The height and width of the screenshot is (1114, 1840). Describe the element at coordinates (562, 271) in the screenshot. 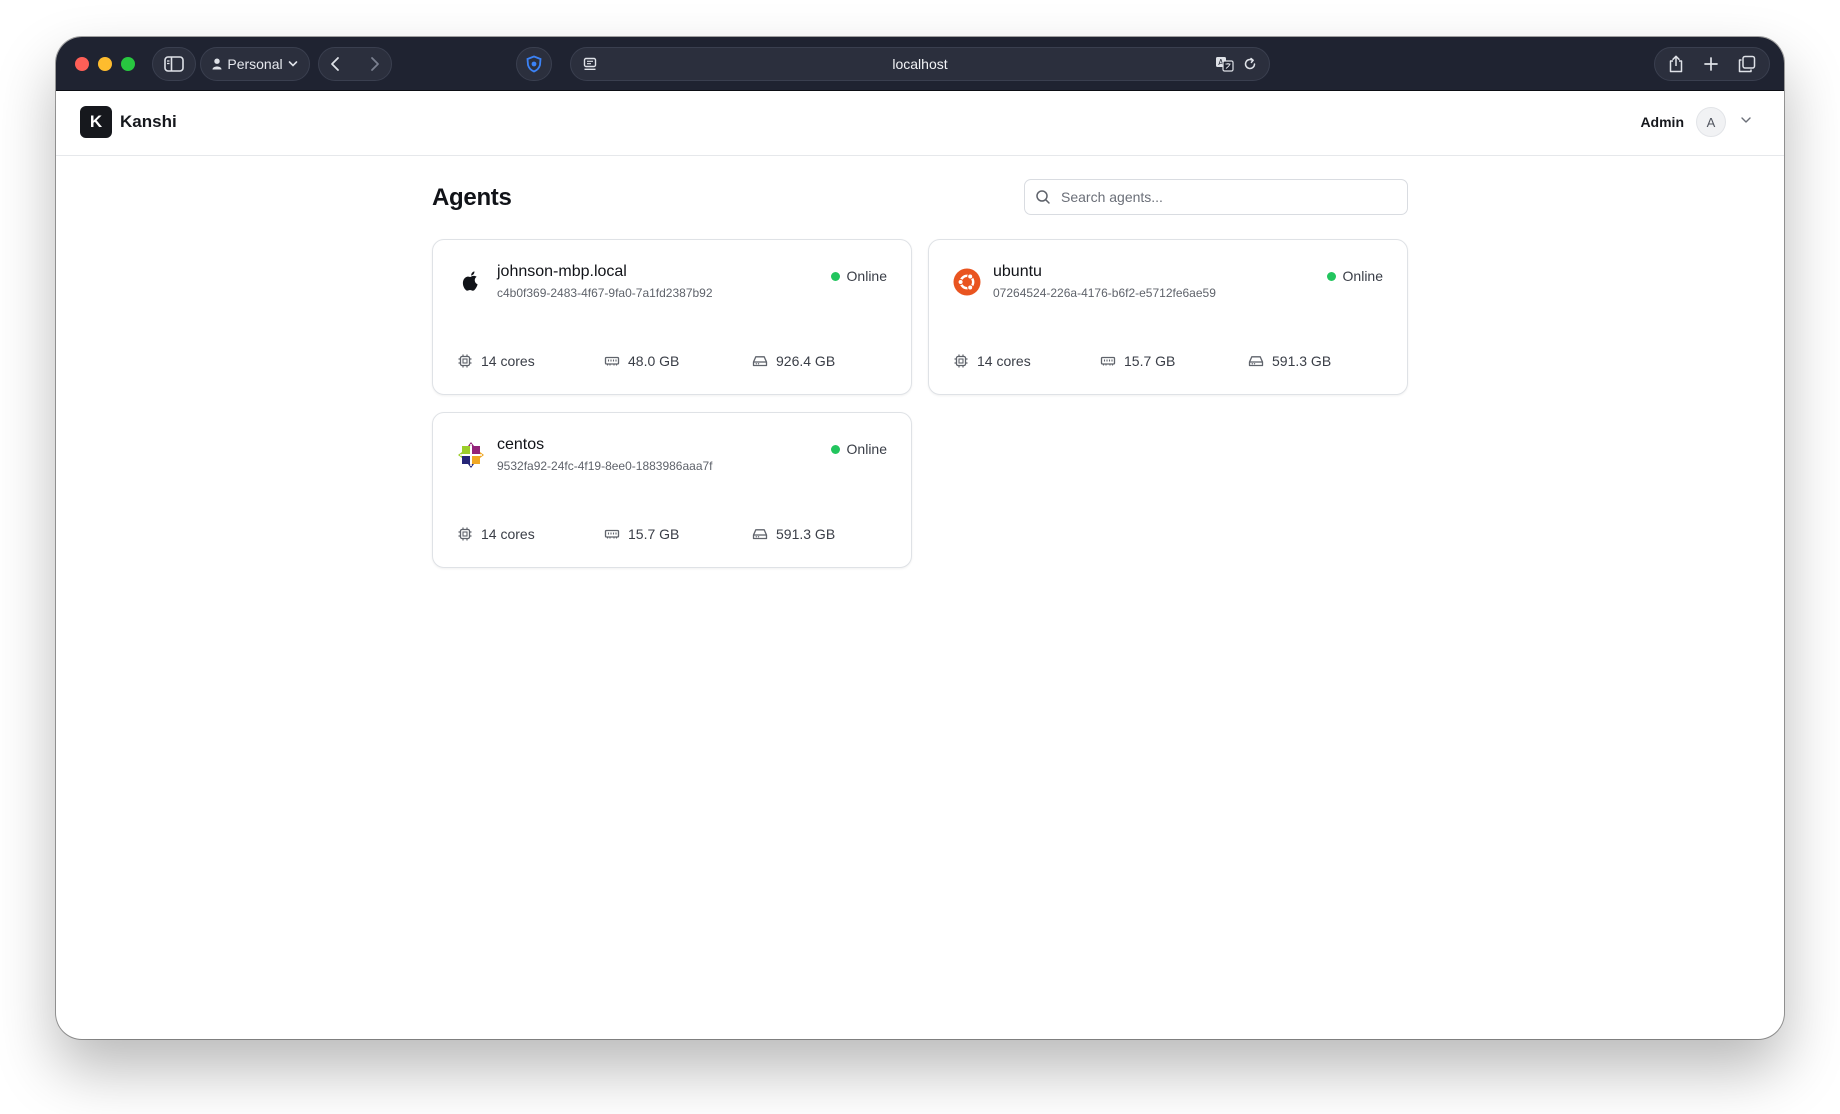

I see `agent-name: johnson-mbp.local` at that location.